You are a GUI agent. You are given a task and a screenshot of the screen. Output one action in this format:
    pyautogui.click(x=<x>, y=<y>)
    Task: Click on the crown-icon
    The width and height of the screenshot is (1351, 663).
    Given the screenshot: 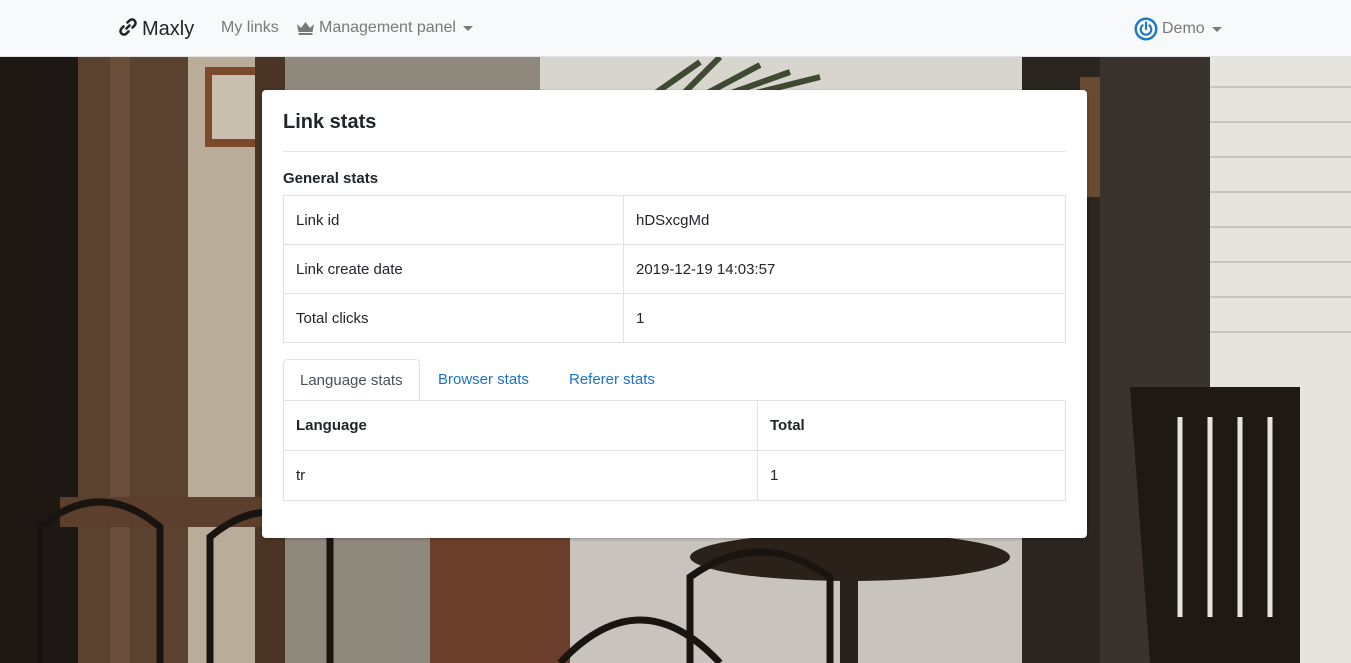 What is the action you would take?
    pyautogui.click(x=305, y=28)
    